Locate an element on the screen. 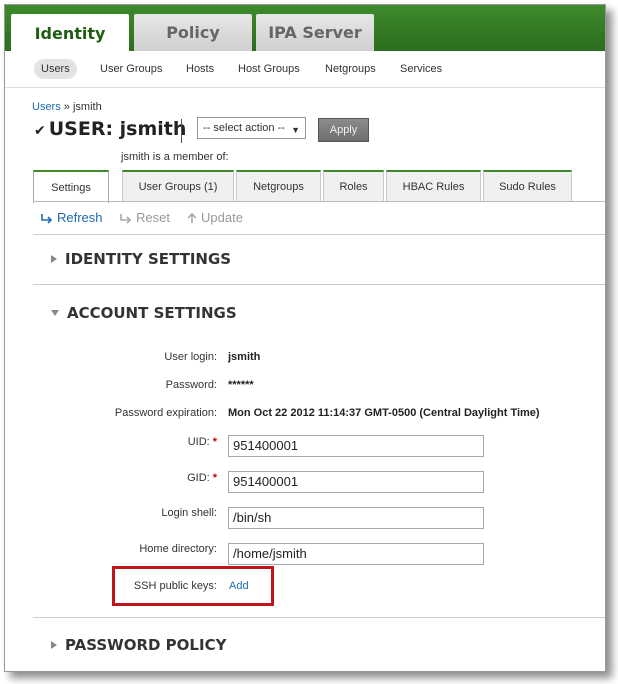 This screenshot has width=618, height=684. uid-label-text: UID: is located at coordinates (198, 442).